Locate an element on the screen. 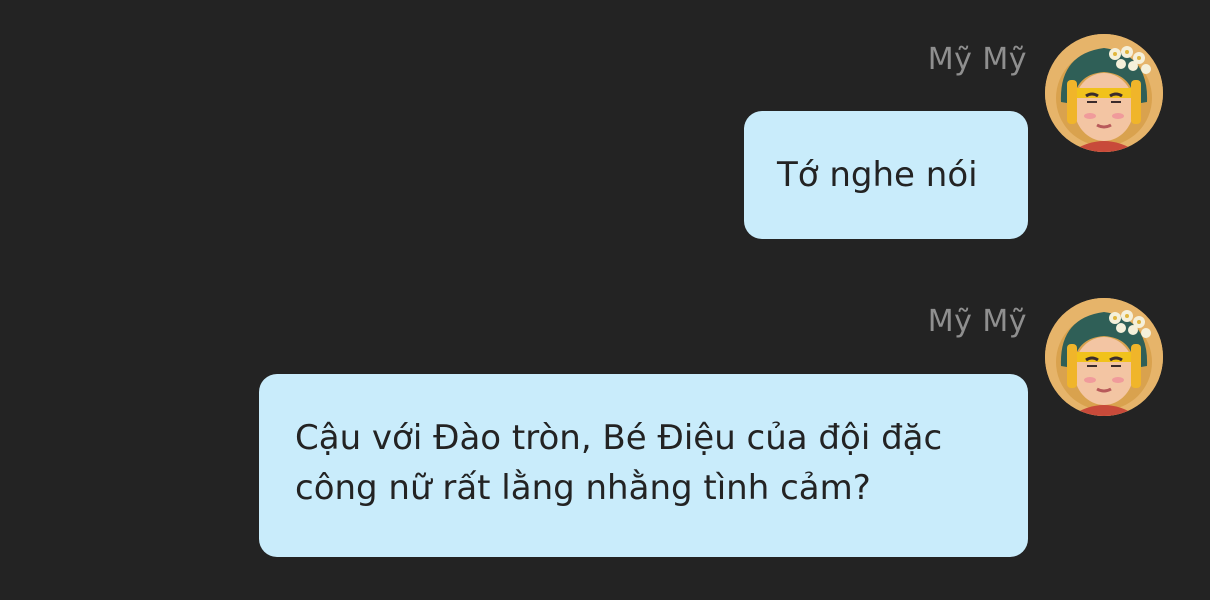 Image resolution: width=1210 pixels, height=600 pixels. message-text: Tớ nghe nói is located at coordinates (877, 175).